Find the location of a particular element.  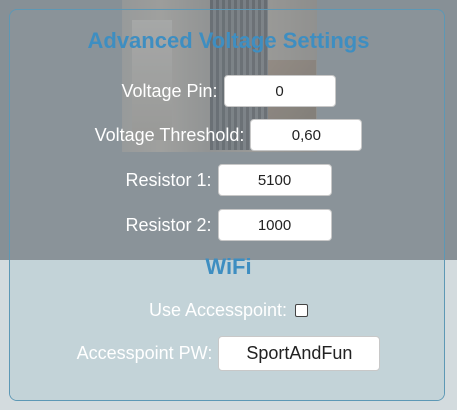

accesspoint-pw-row: Accesspoint PW: is located at coordinates (228, 353).